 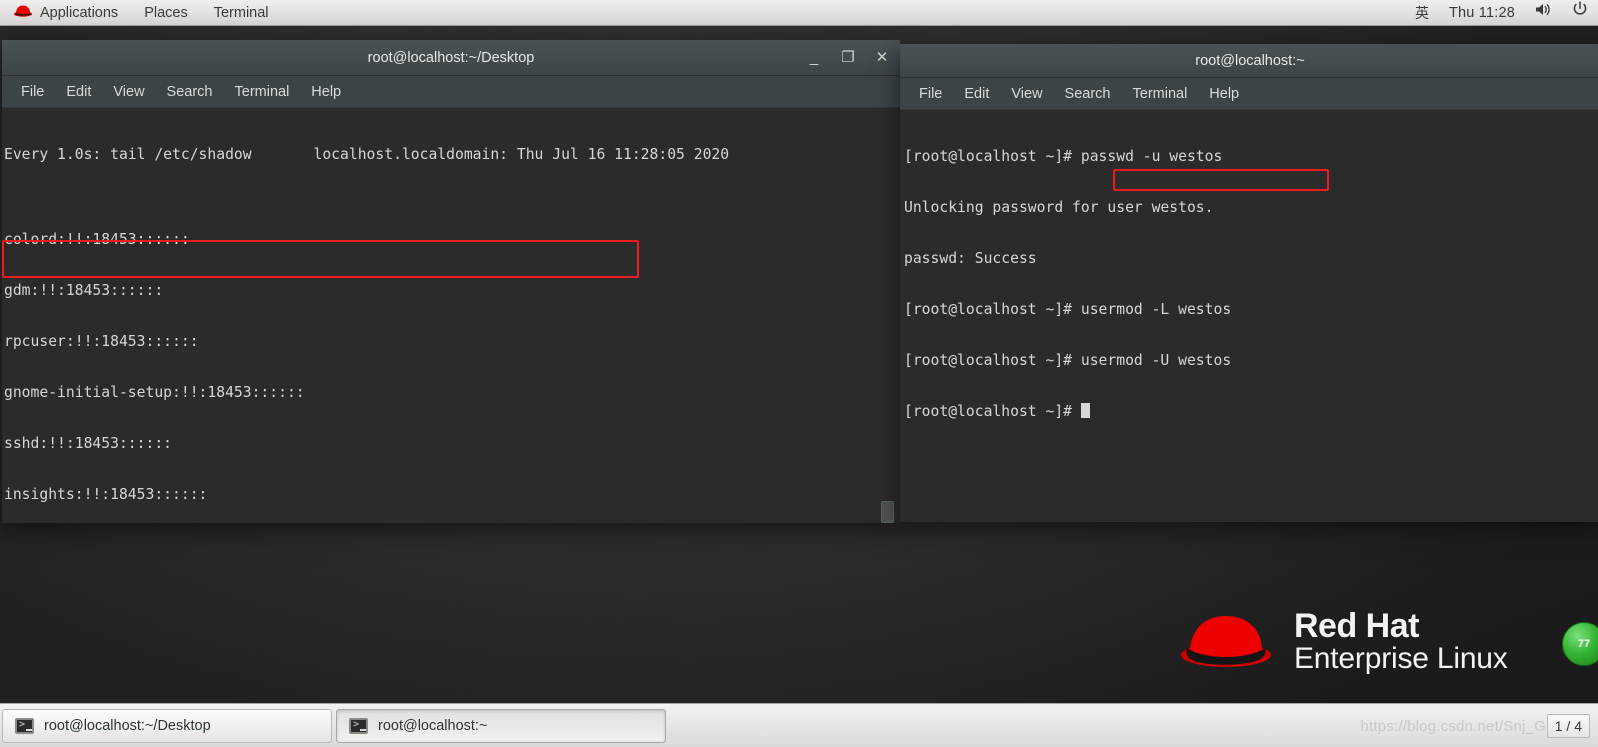 I want to click on volume-indicator, so click(x=1543, y=13).